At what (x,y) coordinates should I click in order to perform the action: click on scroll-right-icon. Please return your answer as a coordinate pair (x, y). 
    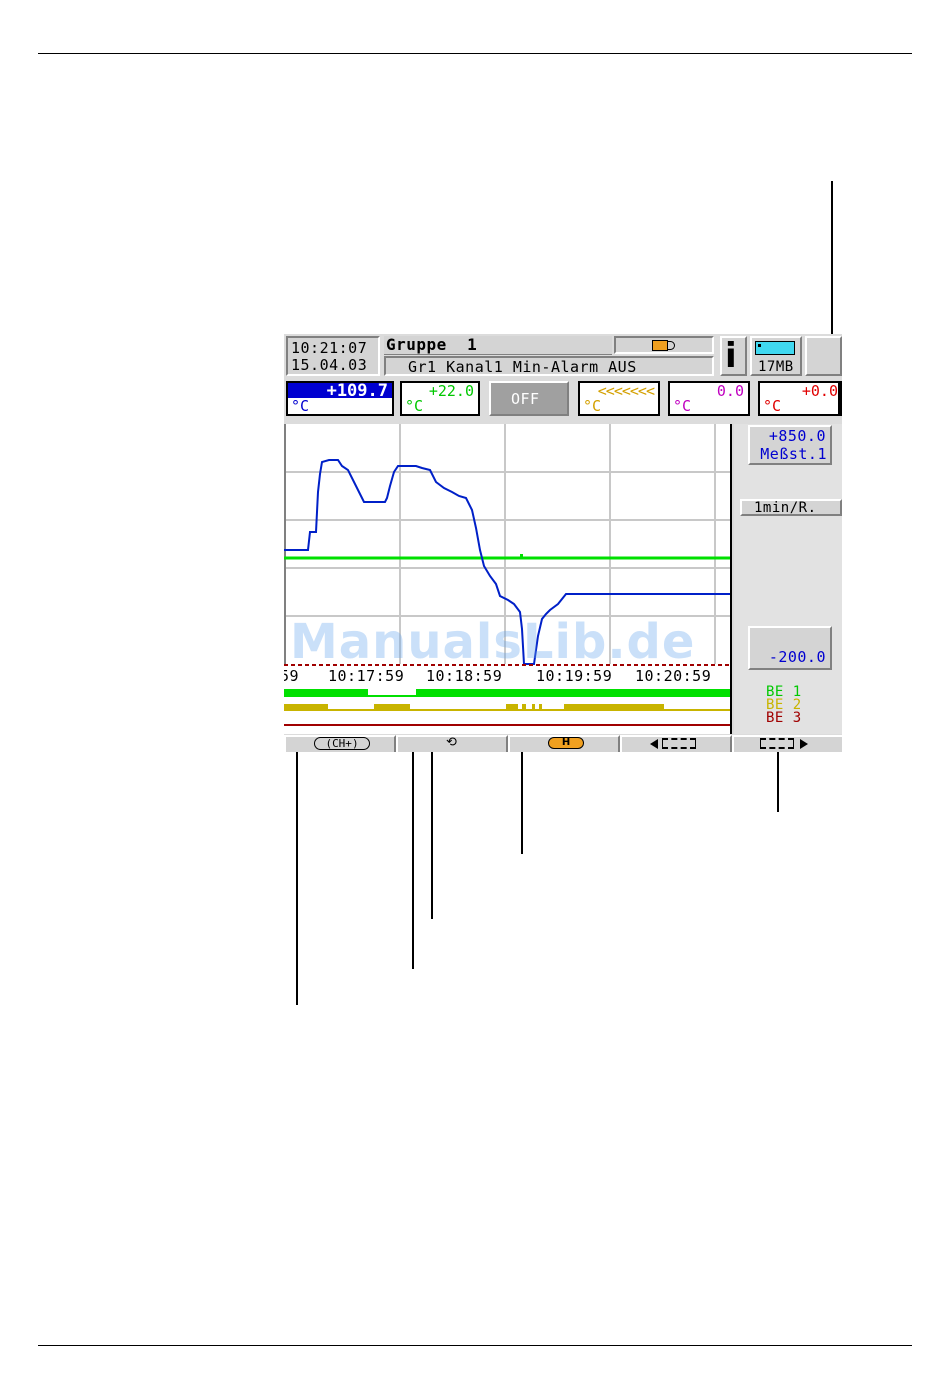
    Looking at the image, I should click on (788, 743).